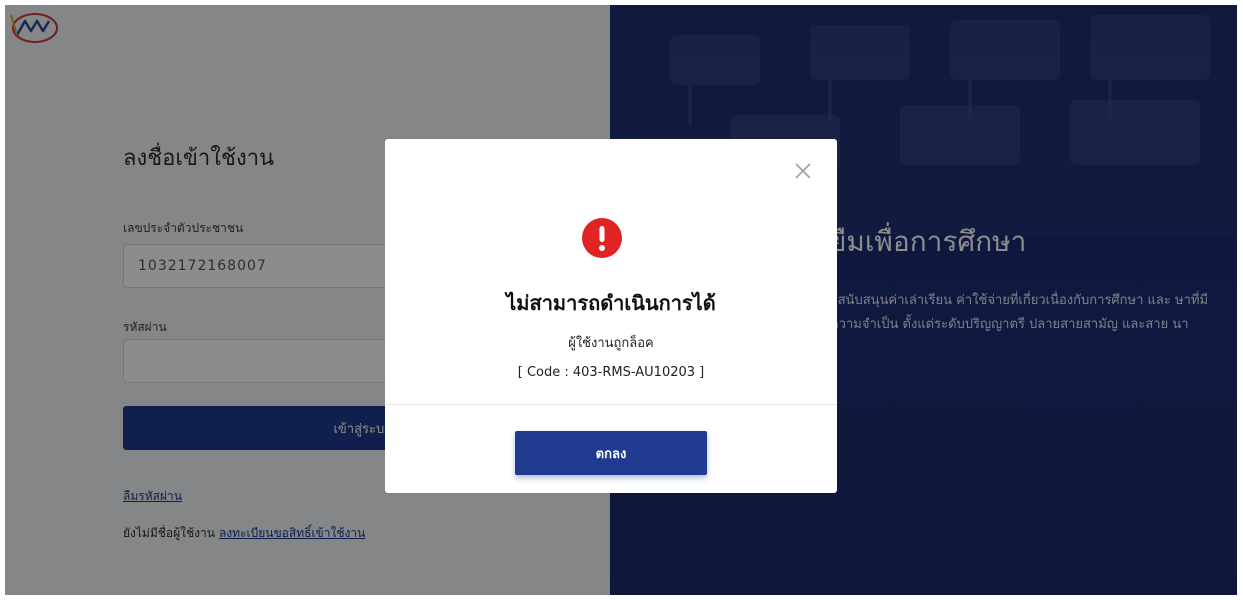 This screenshot has height=600, width=1243. What do you see at coordinates (611, 453) in the screenshot?
I see `ok-button: ตกลง` at bounding box center [611, 453].